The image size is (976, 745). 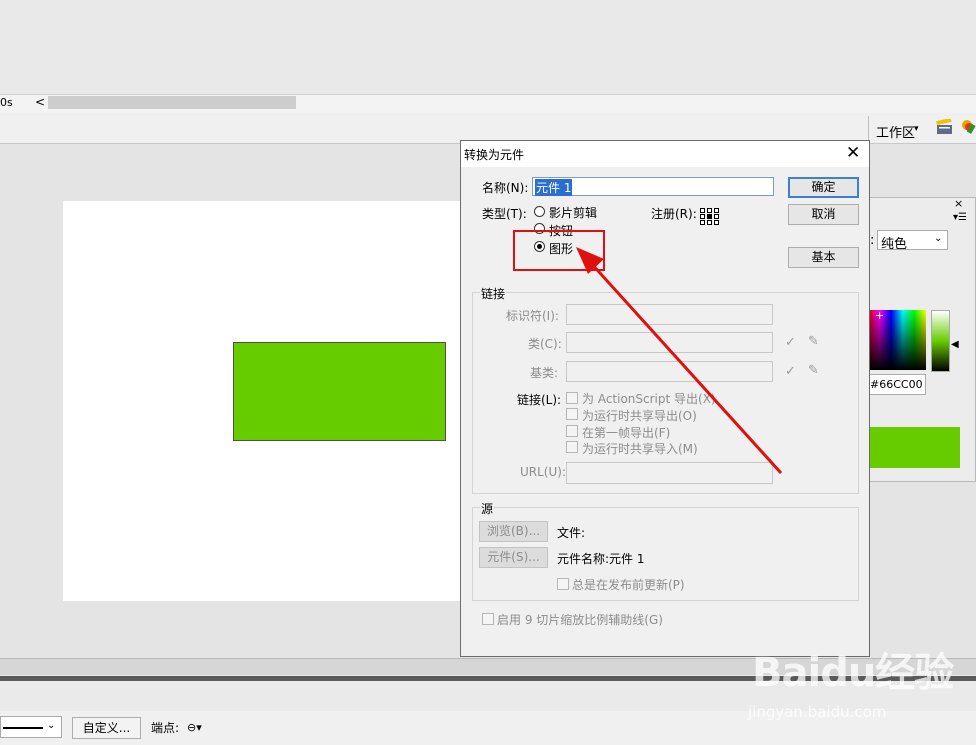 I want to click on type-label: 类型(T):, so click(x=504, y=214).